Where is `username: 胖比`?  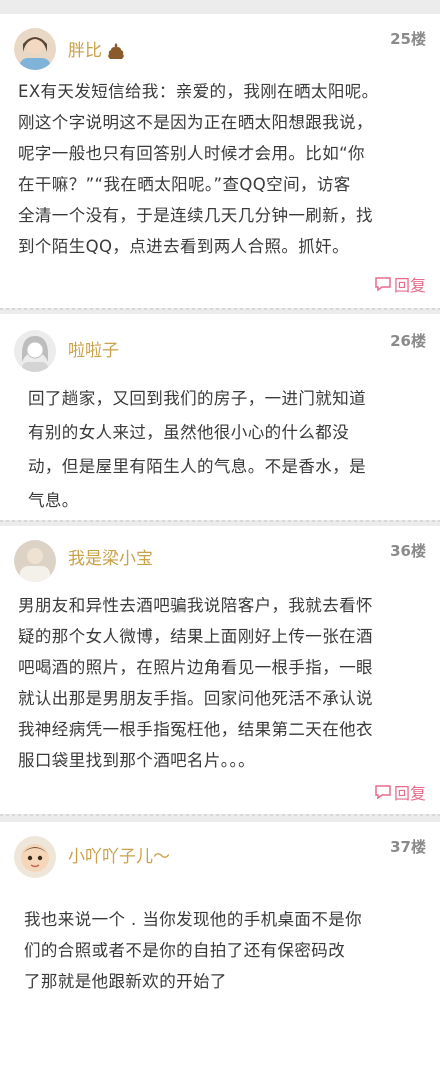
username: 胖比 is located at coordinates (97, 48).